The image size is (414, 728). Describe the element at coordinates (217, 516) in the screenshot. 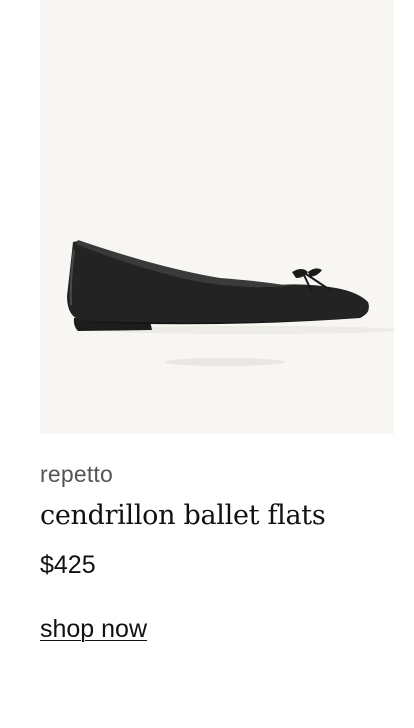

I see `product-name: cendrillon ballet flats` at that location.